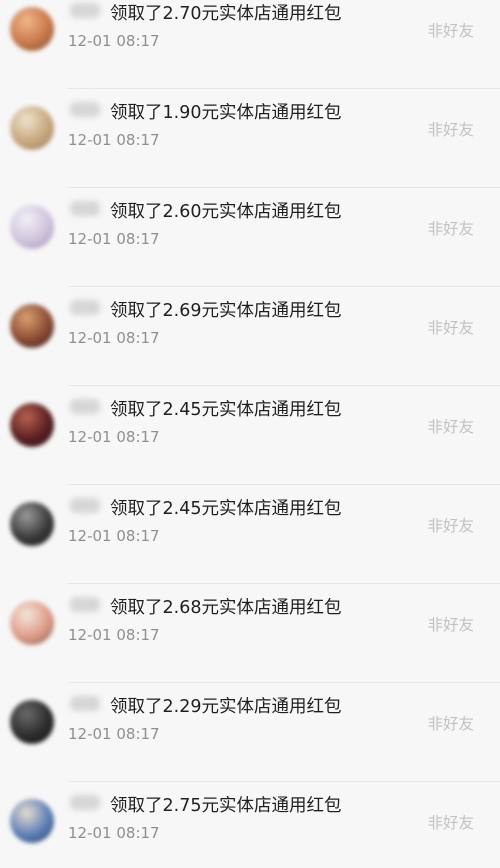  Describe the element at coordinates (226, 14) in the screenshot. I see `claim-message: 领取了2.70元实体店通用红包` at that location.